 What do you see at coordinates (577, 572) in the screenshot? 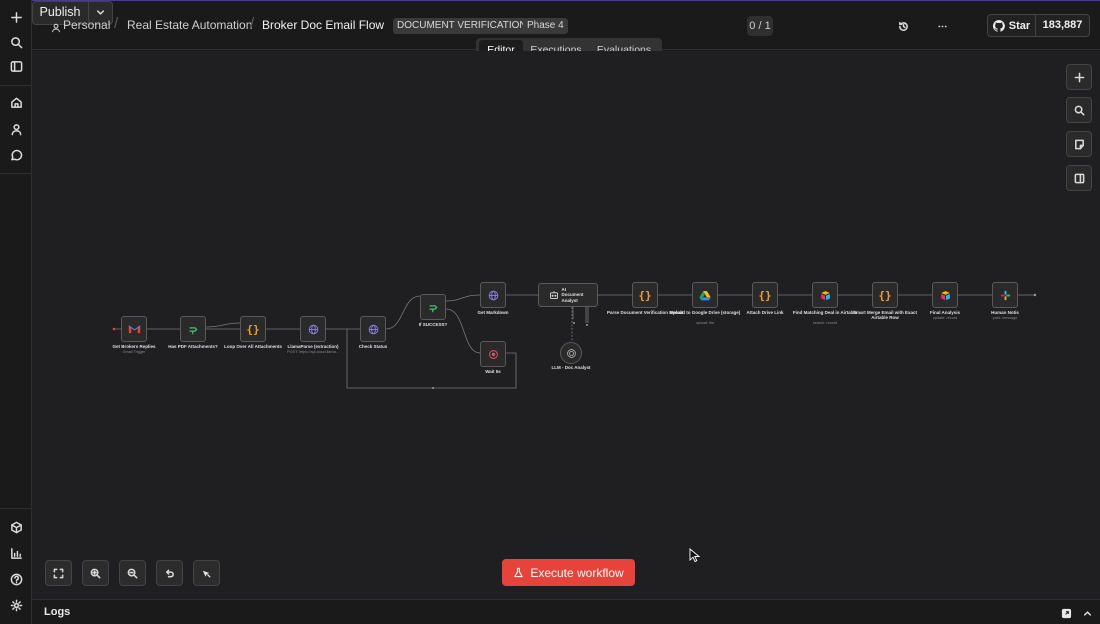
I see `execute-workflow-label: Execute workflow` at bounding box center [577, 572].